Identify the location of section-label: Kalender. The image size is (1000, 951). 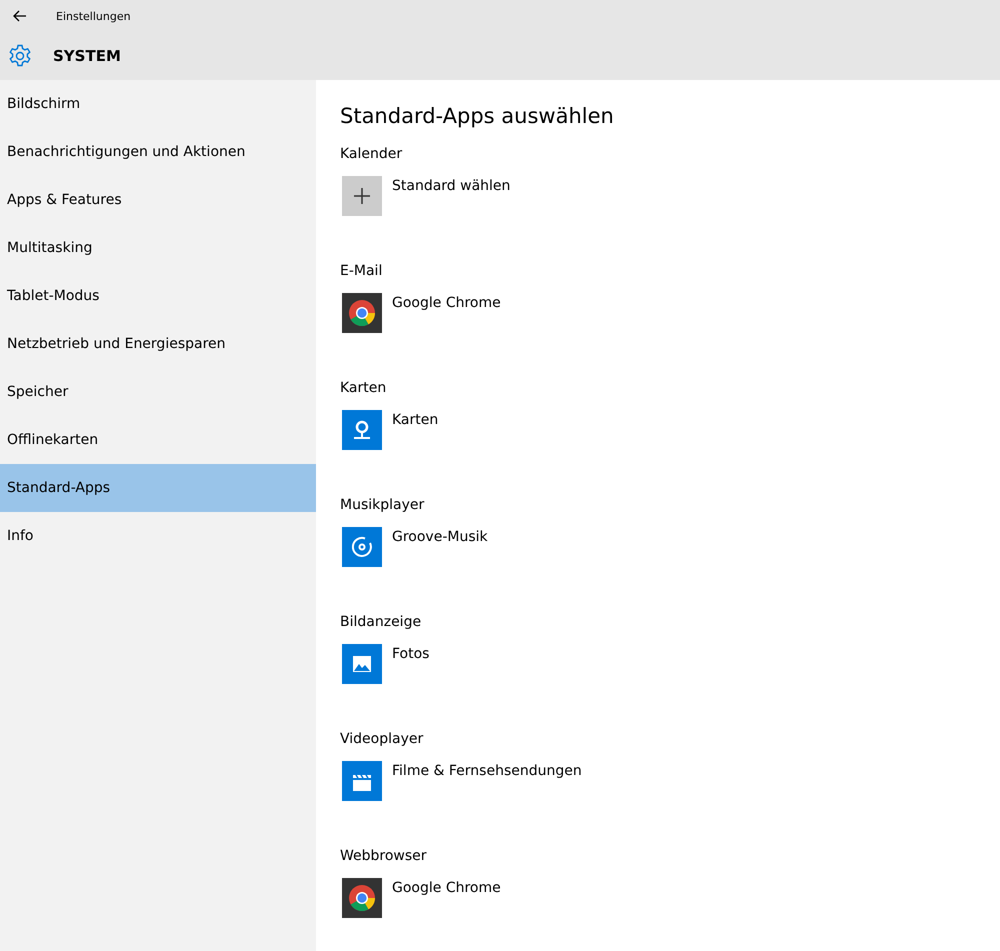
(372, 155).